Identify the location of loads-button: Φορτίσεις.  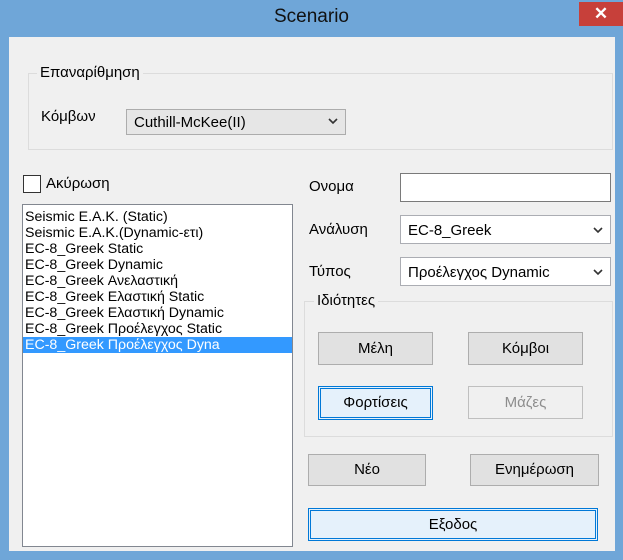
(375, 403).